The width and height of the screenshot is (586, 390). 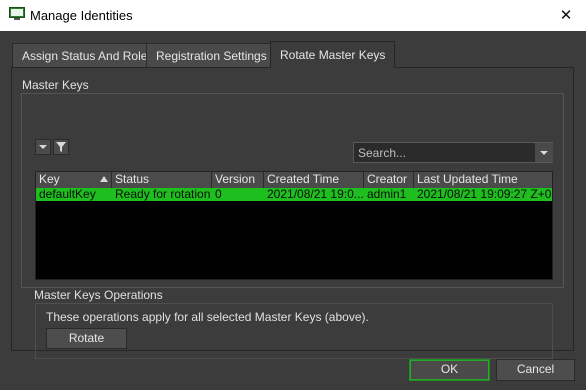 What do you see at coordinates (98, 295) in the screenshot?
I see `operations-label: Master Keys Operations` at bounding box center [98, 295].